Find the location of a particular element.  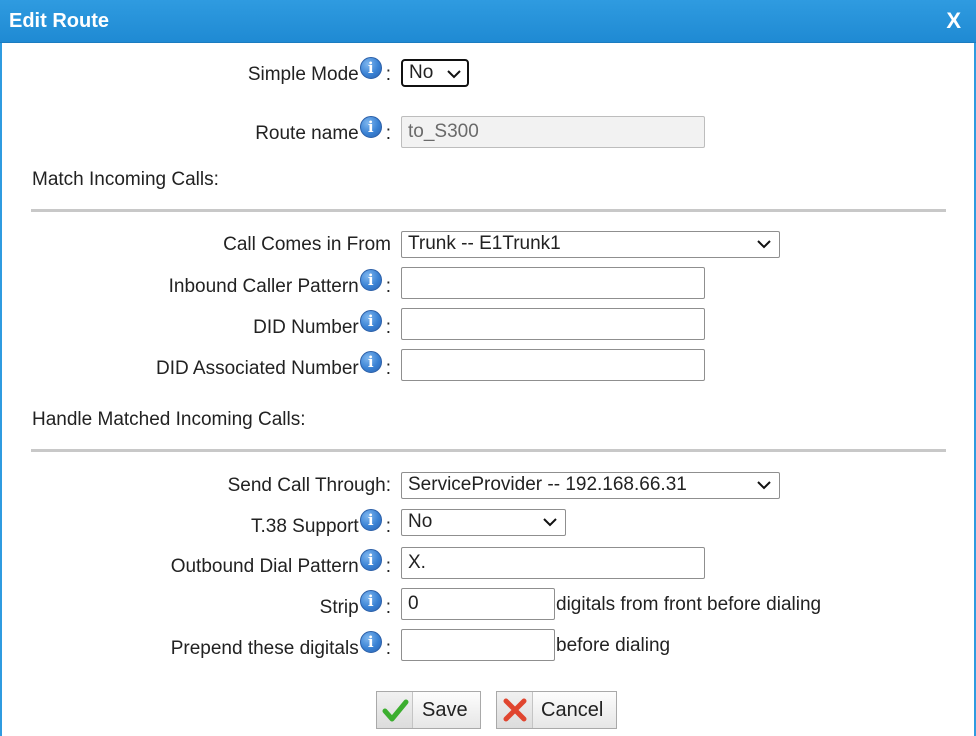

send-call-through-select: ServiceProvider -- 192.168.66.31 is located at coordinates (590, 485).